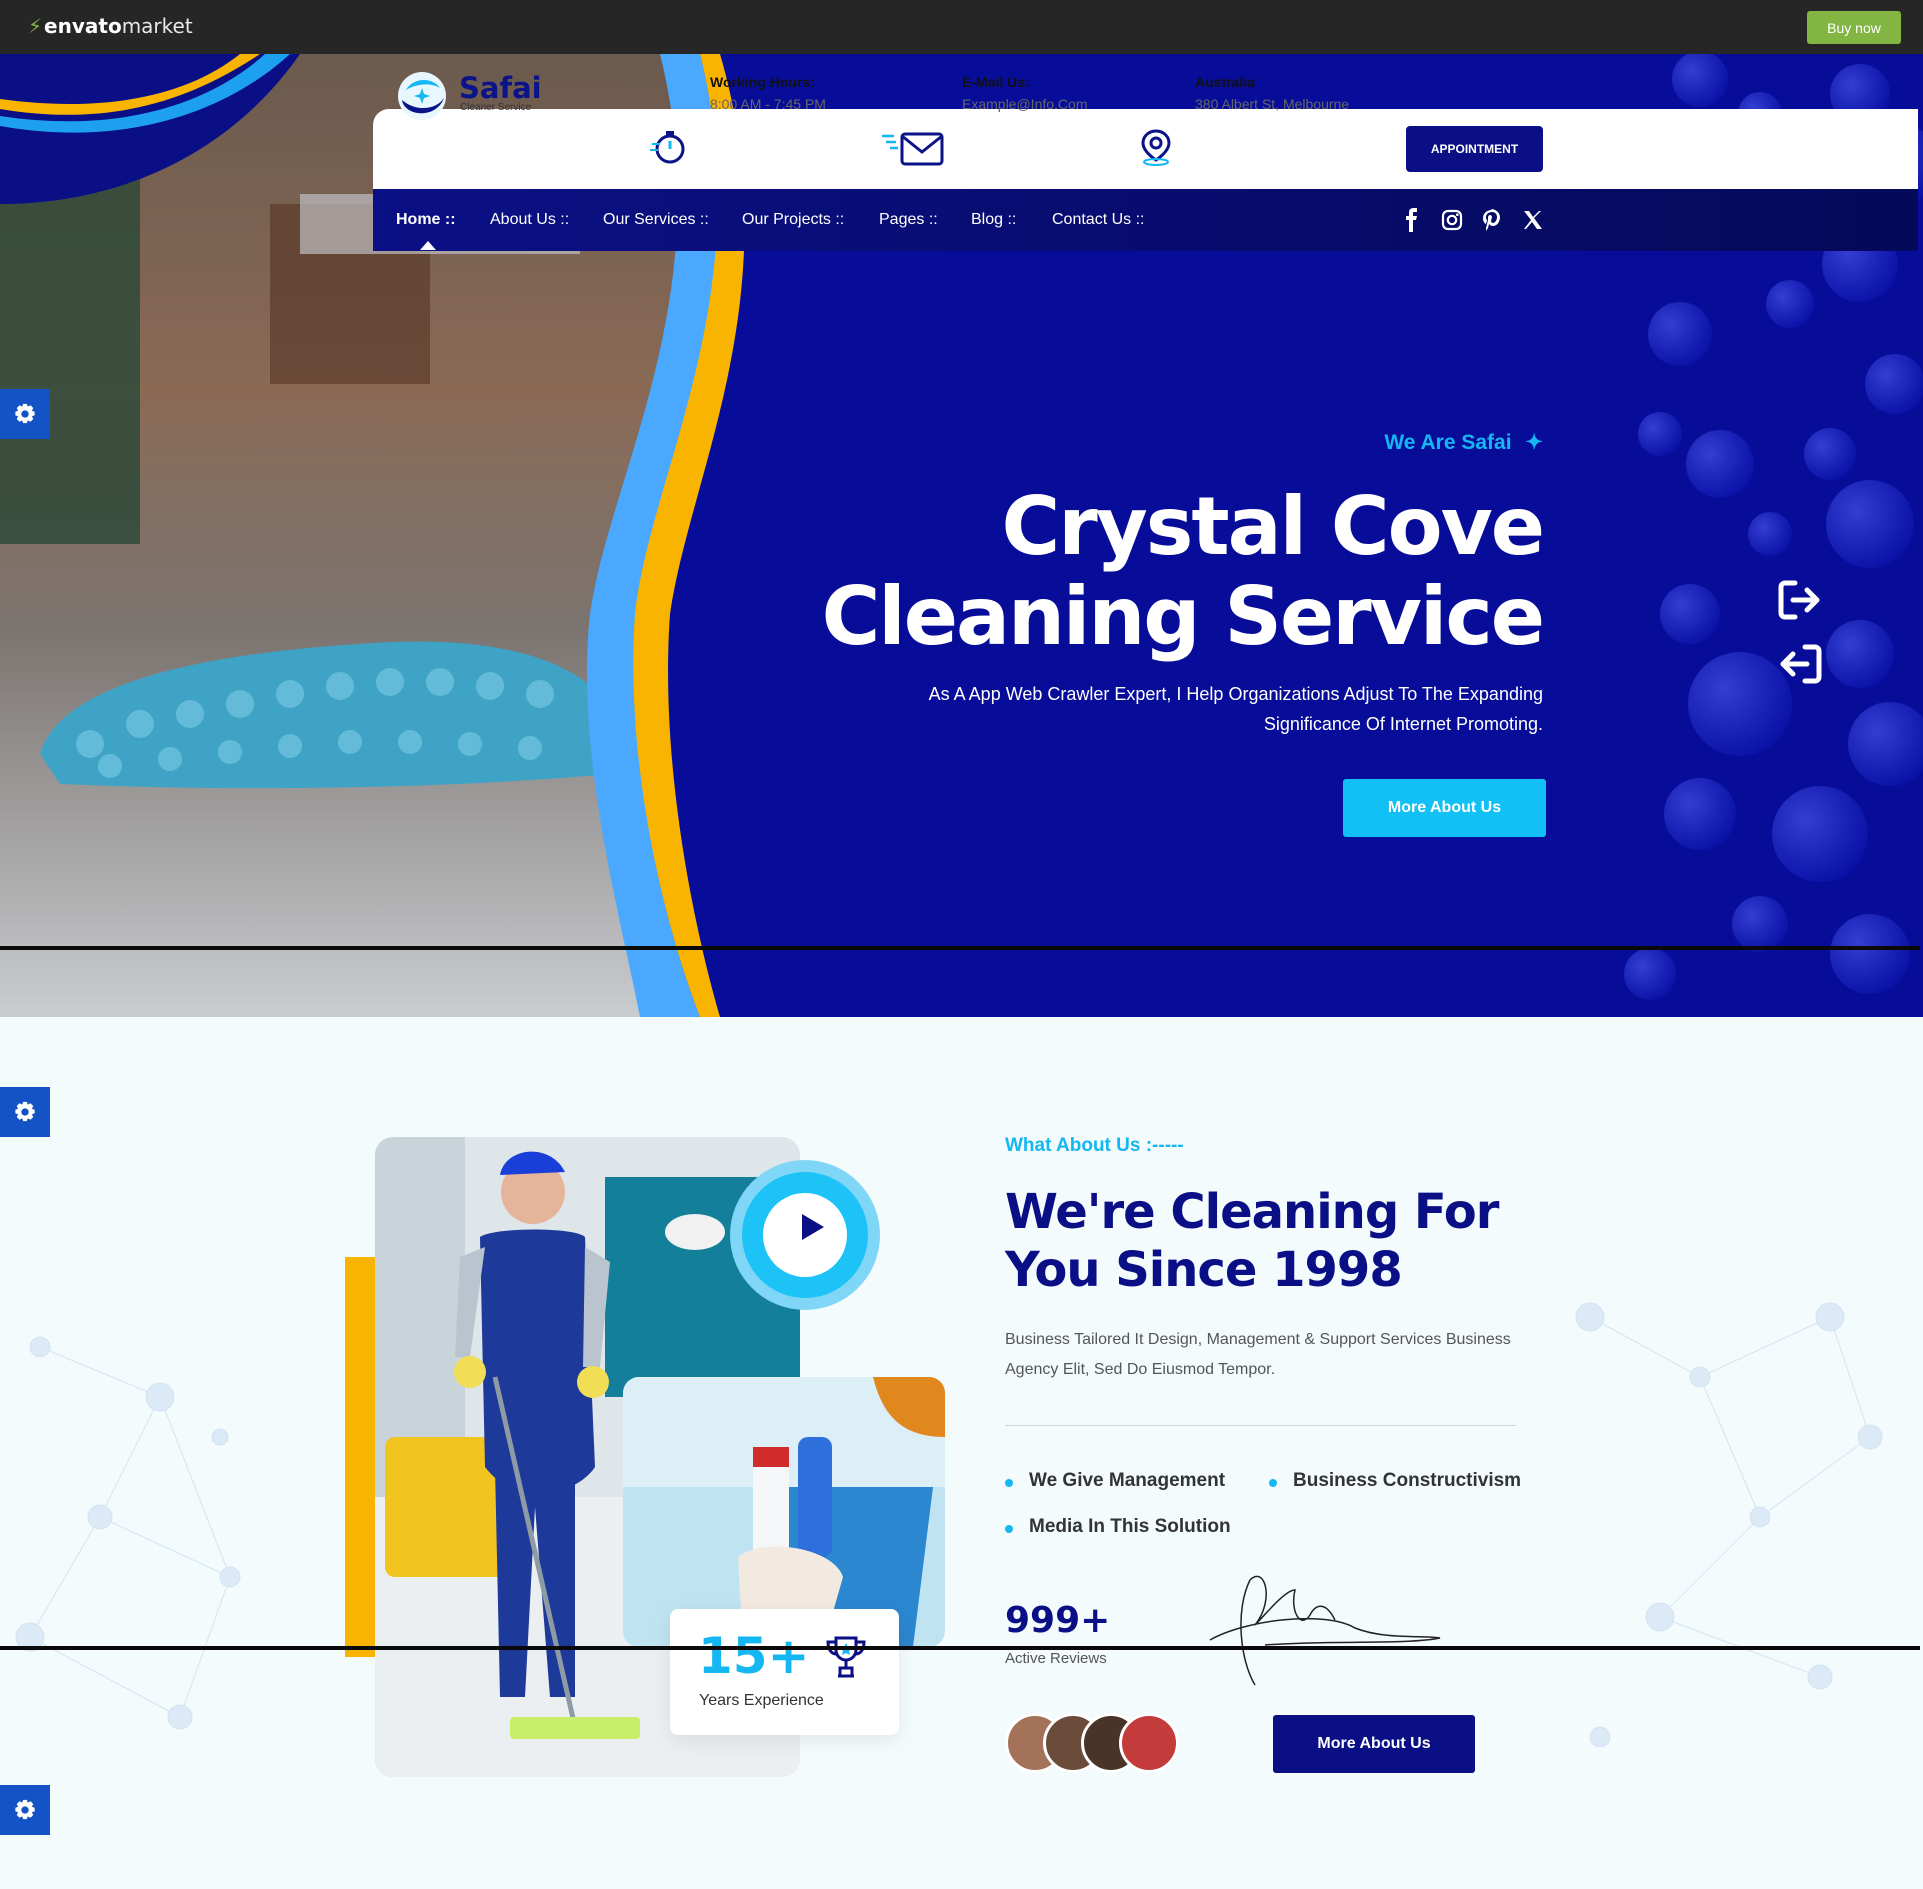 The width and height of the screenshot is (1923, 1889). What do you see at coordinates (761, 1700) in the screenshot?
I see `experience-label: Years Experience` at bounding box center [761, 1700].